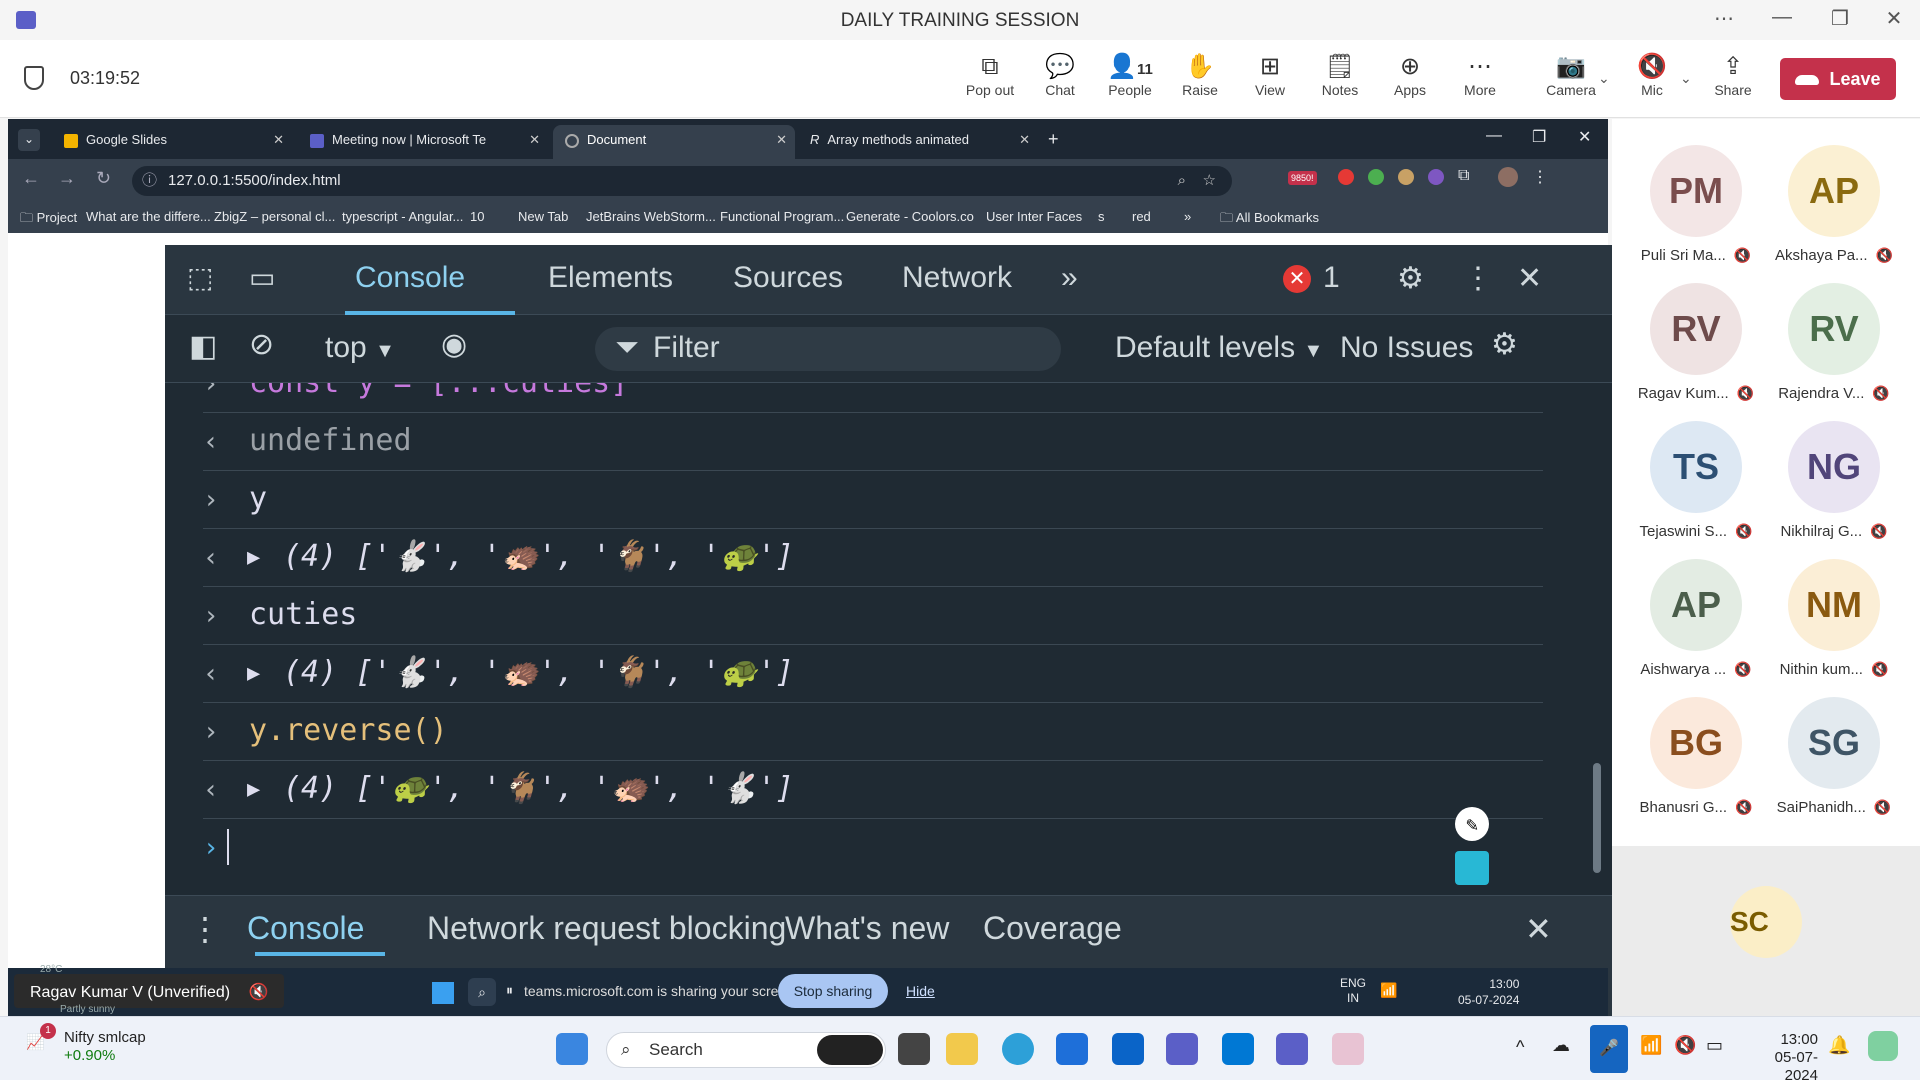  Describe the element at coordinates (410, 278) in the screenshot. I see `tab-console: Console` at that location.